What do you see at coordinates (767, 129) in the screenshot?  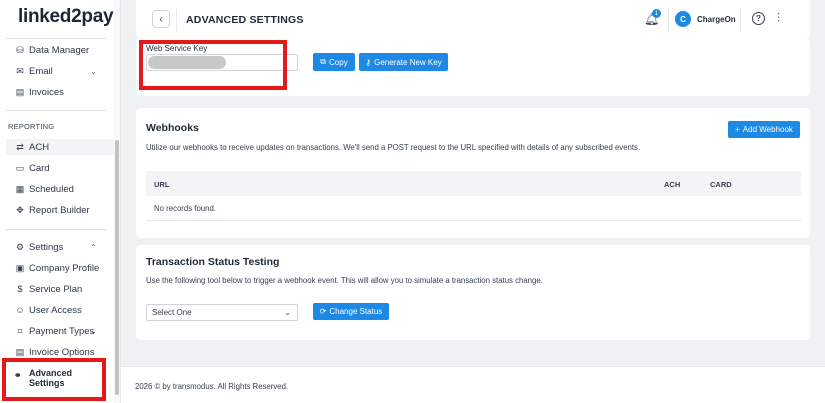 I see `add-webhook-label: Add Webhook` at bounding box center [767, 129].